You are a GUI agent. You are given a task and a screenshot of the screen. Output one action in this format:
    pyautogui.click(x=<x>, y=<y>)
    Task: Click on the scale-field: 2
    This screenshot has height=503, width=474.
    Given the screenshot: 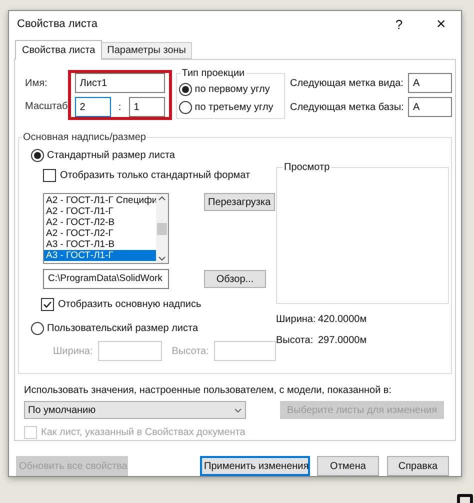 What is the action you would take?
    pyautogui.click(x=92, y=107)
    